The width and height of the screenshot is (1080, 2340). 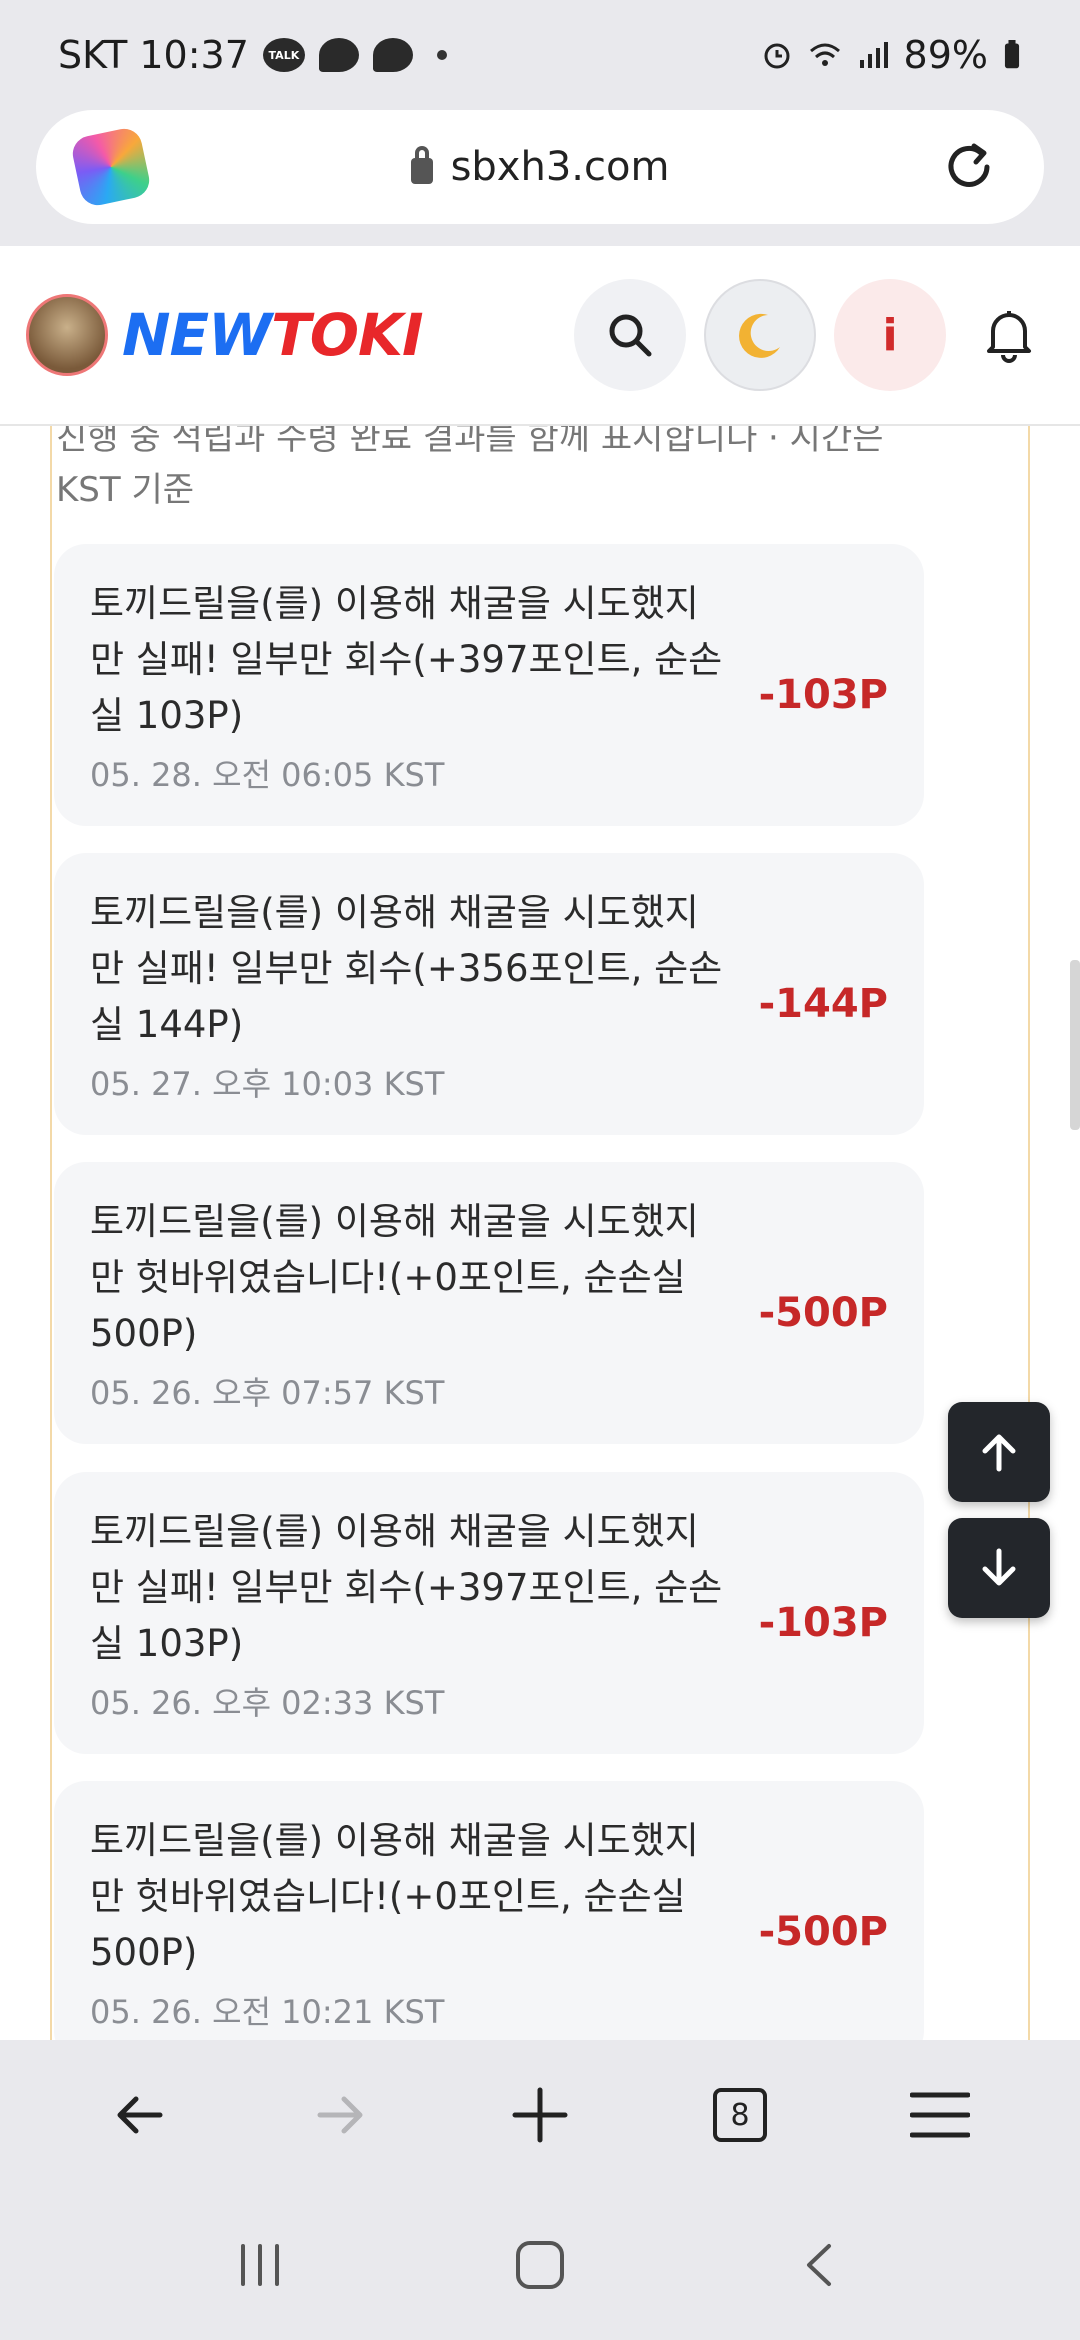 I want to click on scroll-bottom-button, so click(x=999, y=1568).